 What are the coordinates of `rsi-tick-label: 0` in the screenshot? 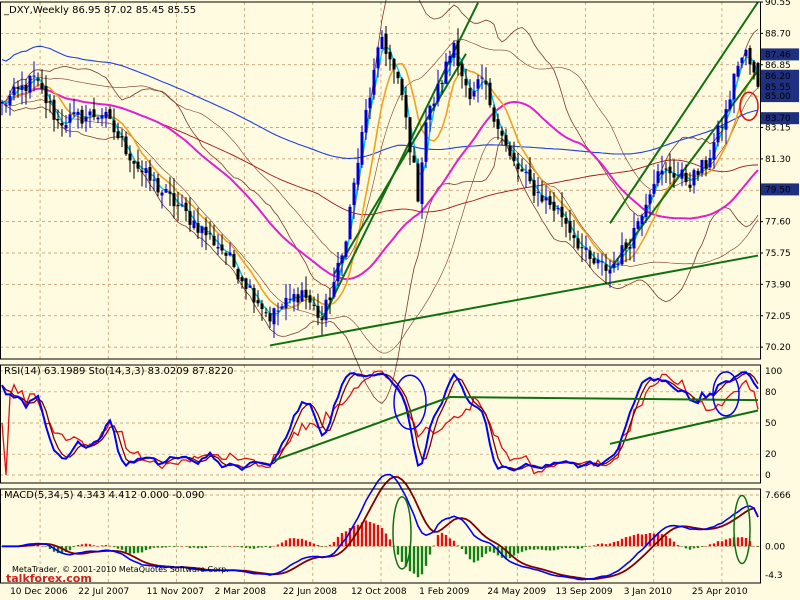 It's located at (768, 476).